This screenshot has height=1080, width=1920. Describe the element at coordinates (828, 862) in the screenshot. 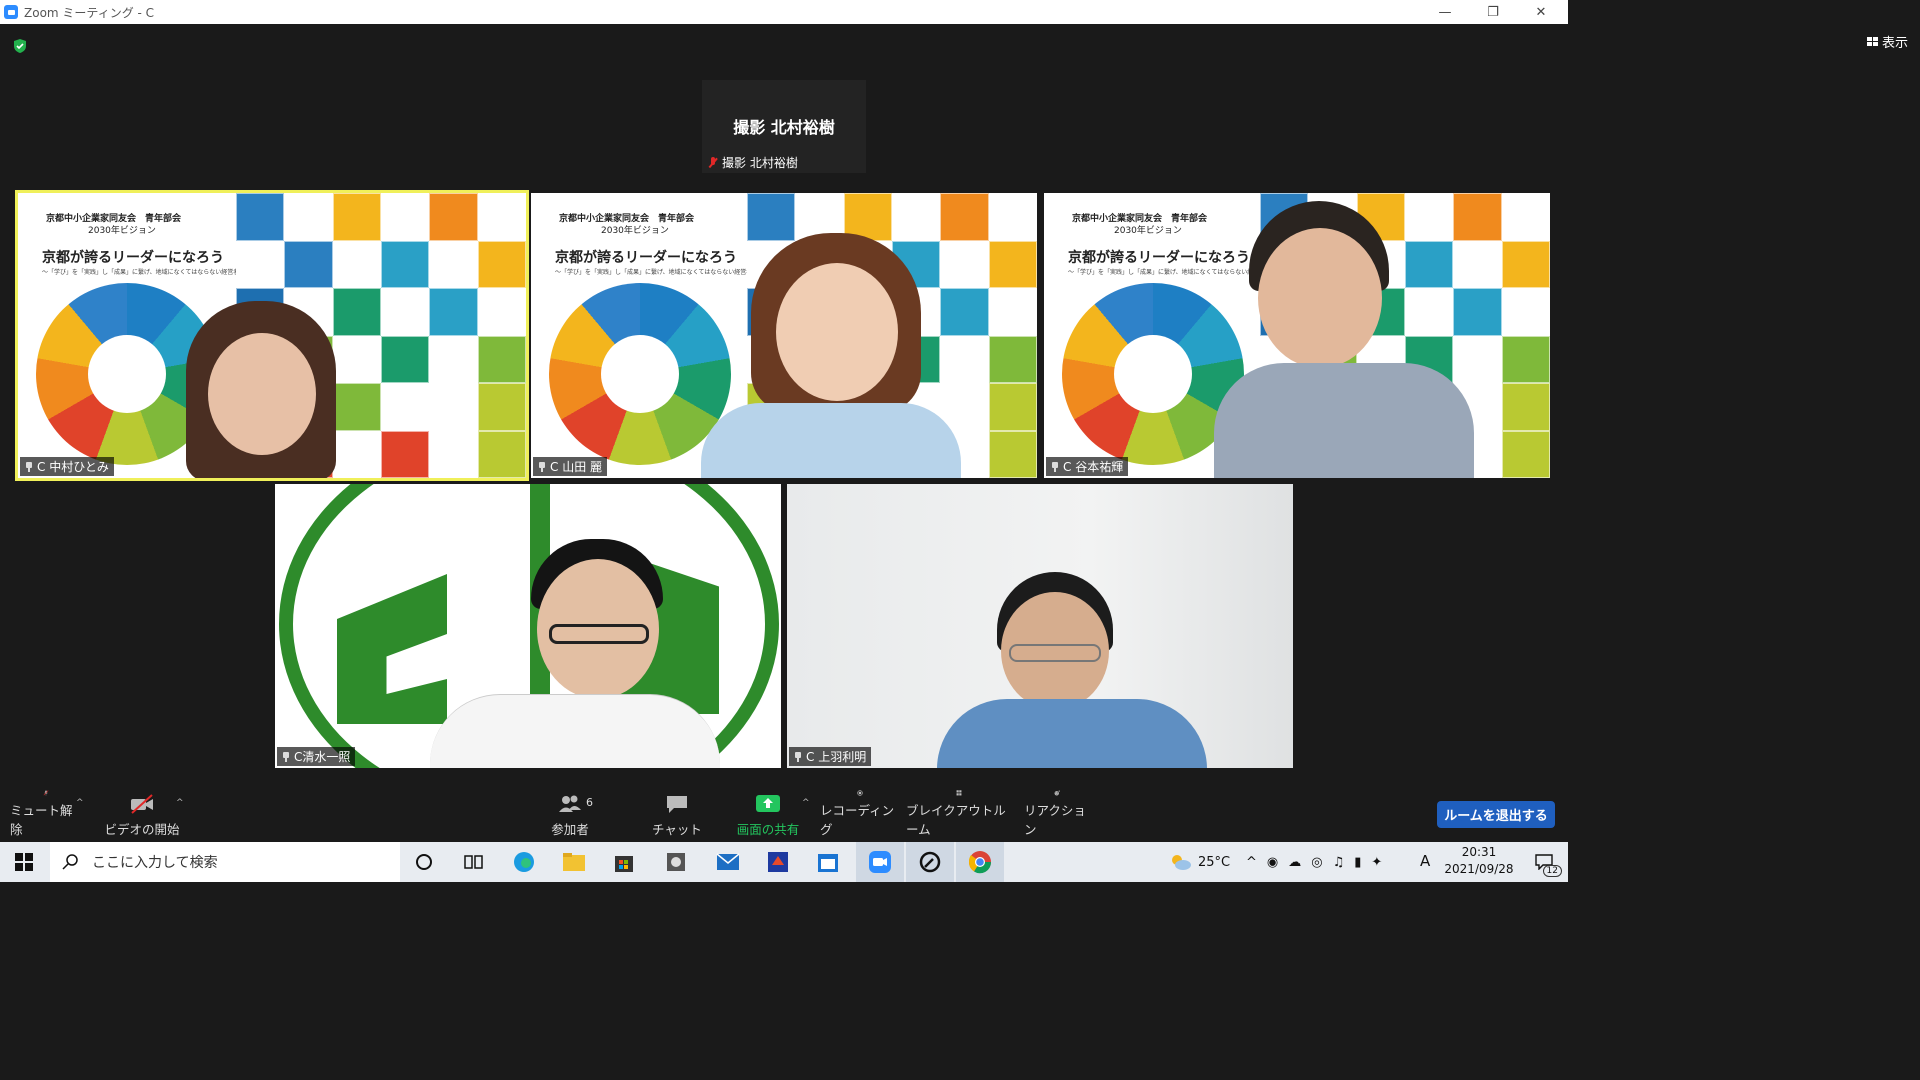

I see `calendar-app-icon` at that location.